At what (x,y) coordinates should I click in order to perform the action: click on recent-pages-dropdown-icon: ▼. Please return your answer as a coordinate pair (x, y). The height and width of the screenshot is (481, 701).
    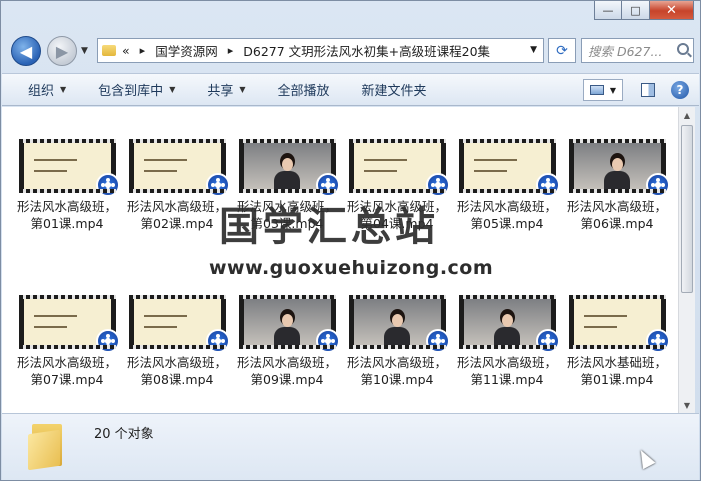
    Looking at the image, I should click on (84, 51).